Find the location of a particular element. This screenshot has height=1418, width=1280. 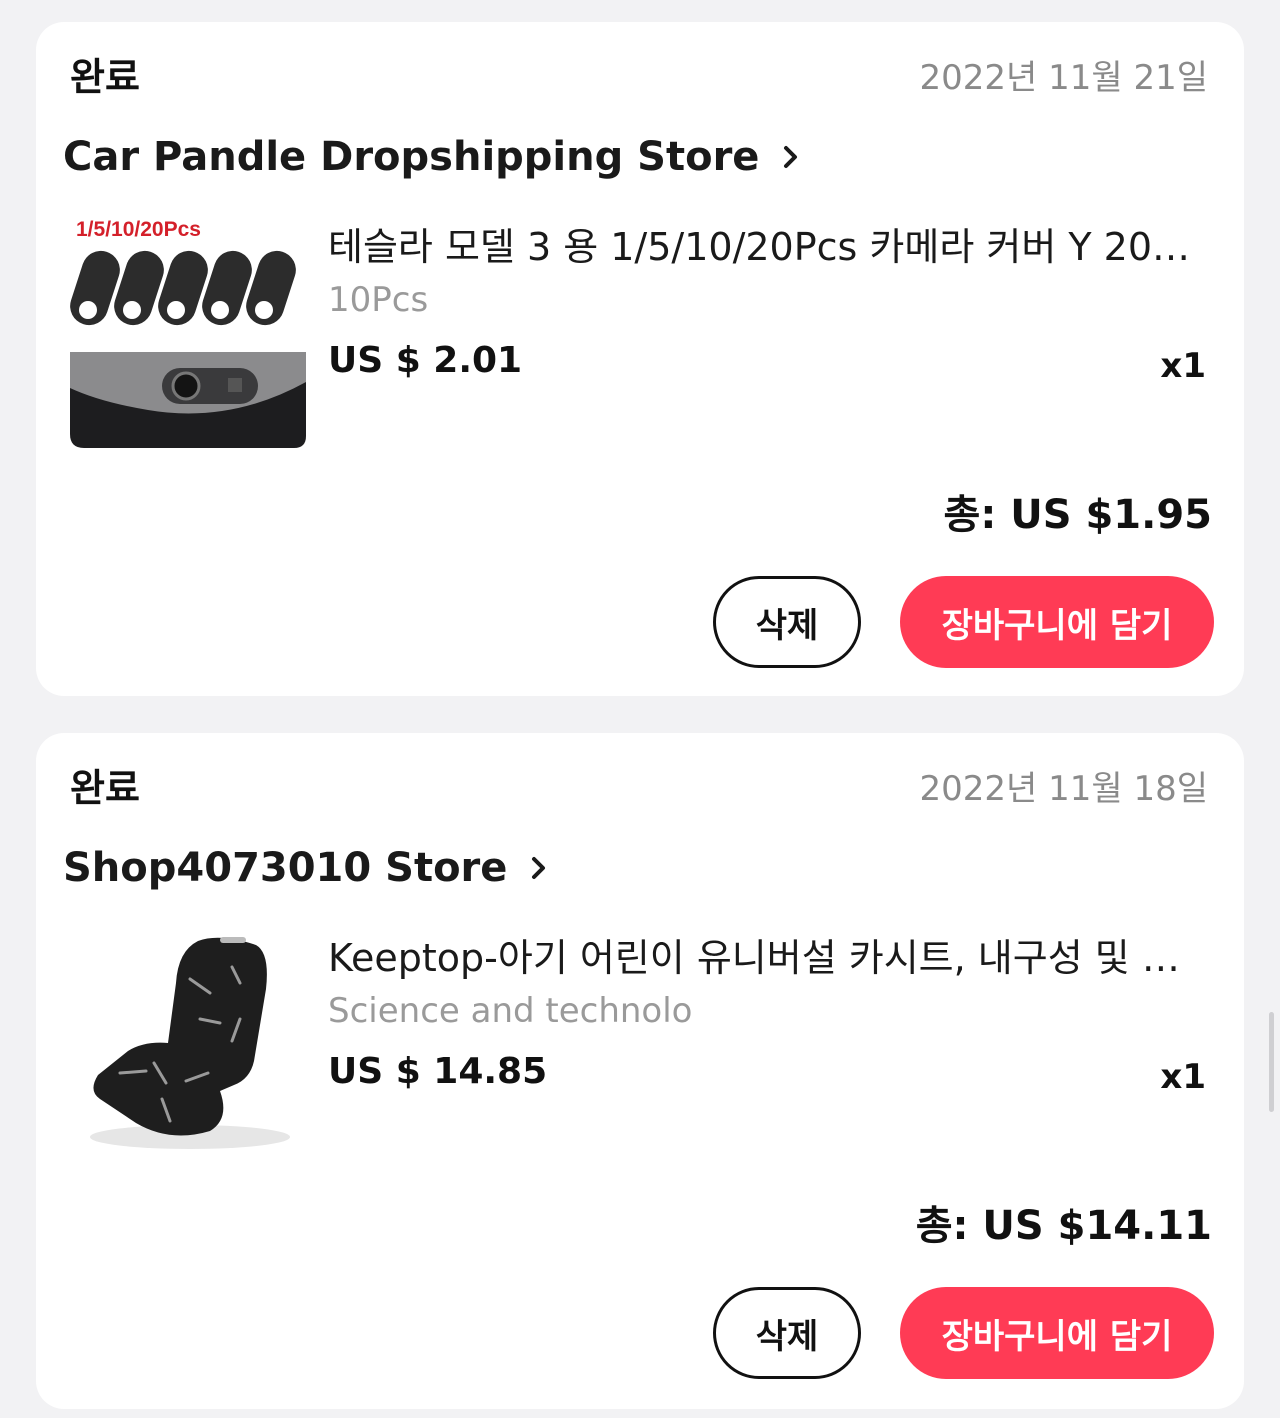

store-link: Car Pandle Dropshipping Store is located at coordinates (434, 157).